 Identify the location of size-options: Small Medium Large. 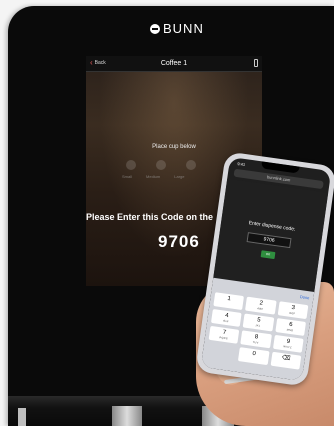
(153, 176).